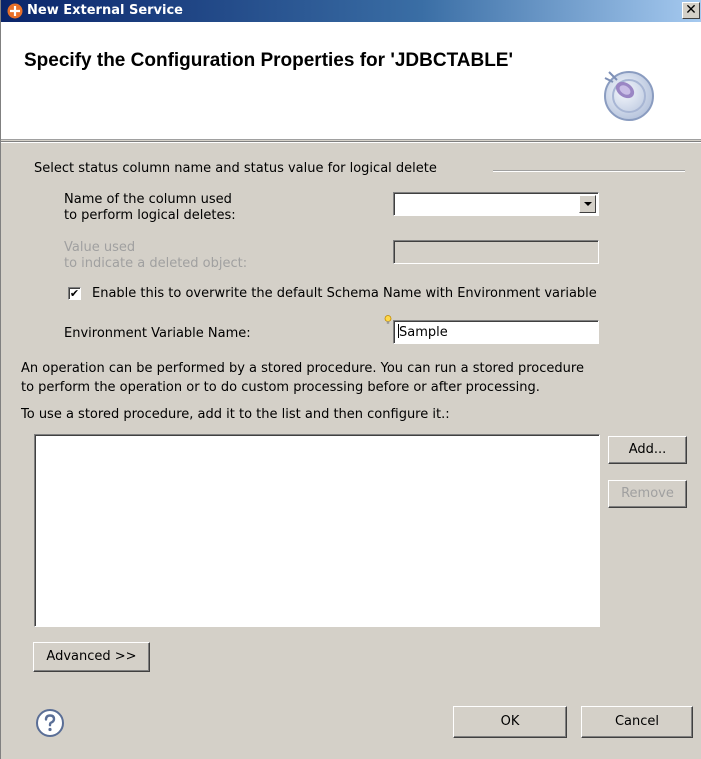  Describe the element at coordinates (15, 11) in the screenshot. I see `wizard-icon` at that location.